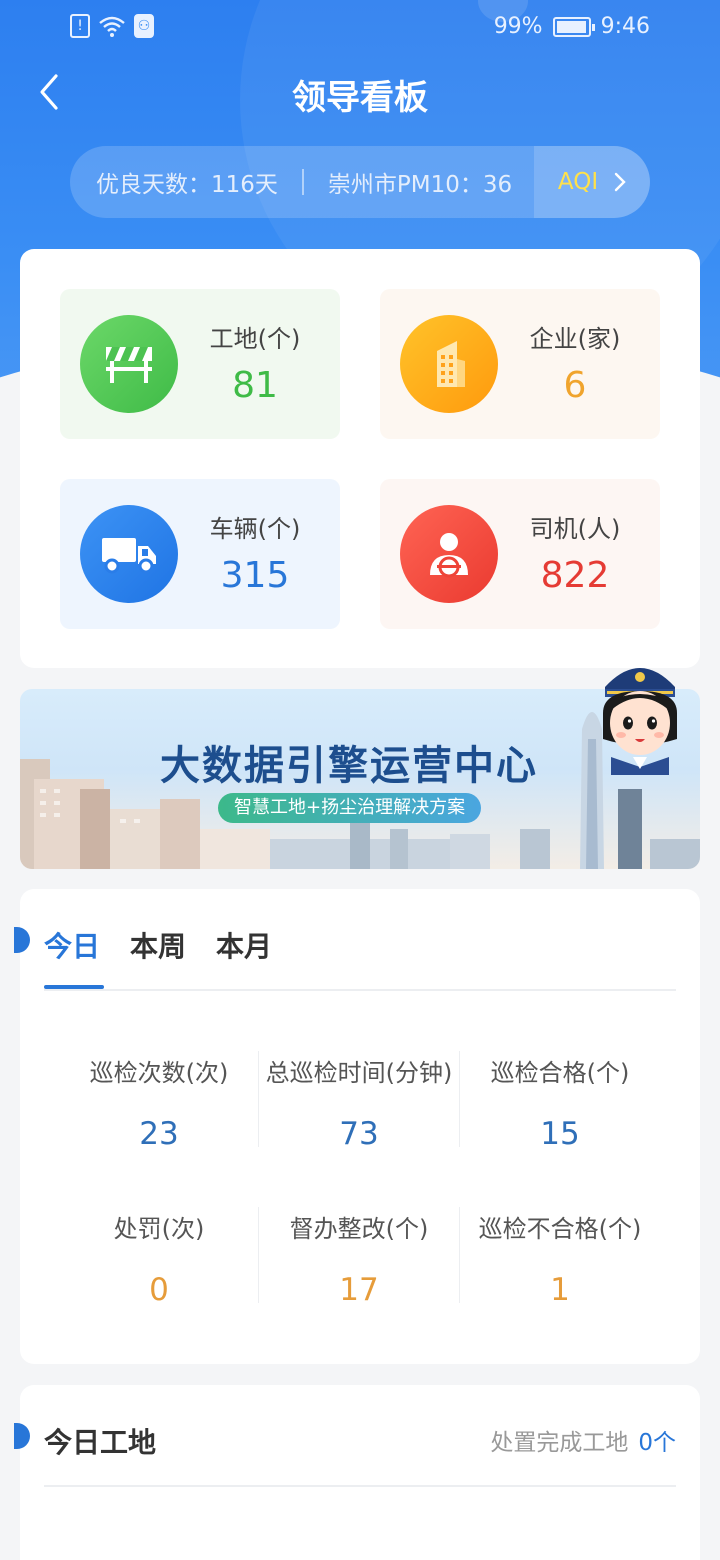 The image size is (720, 1560). Describe the element at coordinates (144, 26) in the screenshot. I see `app-notification-icon: ⚇` at that location.